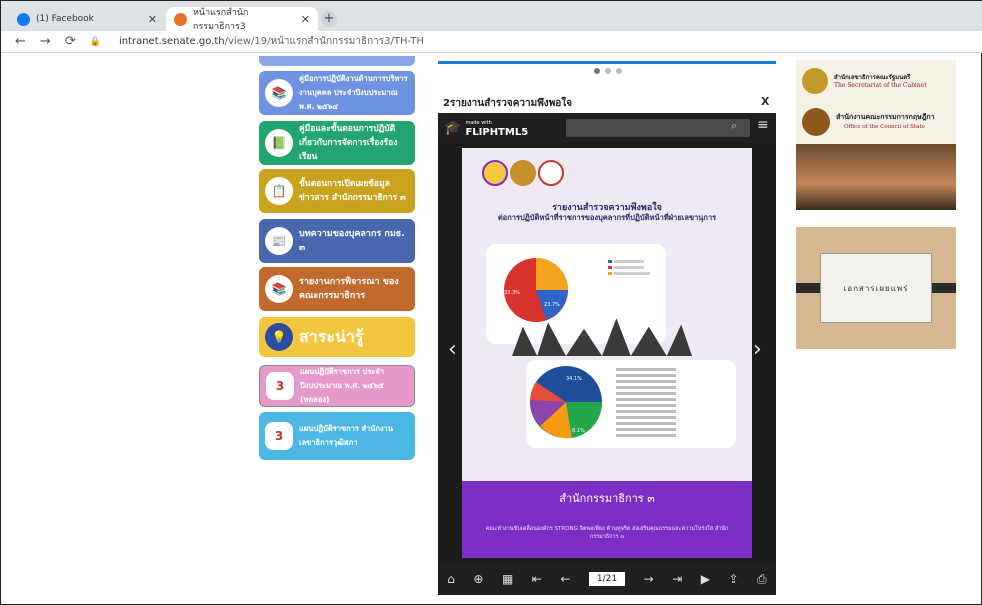  Describe the element at coordinates (872, 77) in the screenshot. I see `cabinet-name-th: สำนักเลขาธิการคณะรัฐมนตรี` at that location.